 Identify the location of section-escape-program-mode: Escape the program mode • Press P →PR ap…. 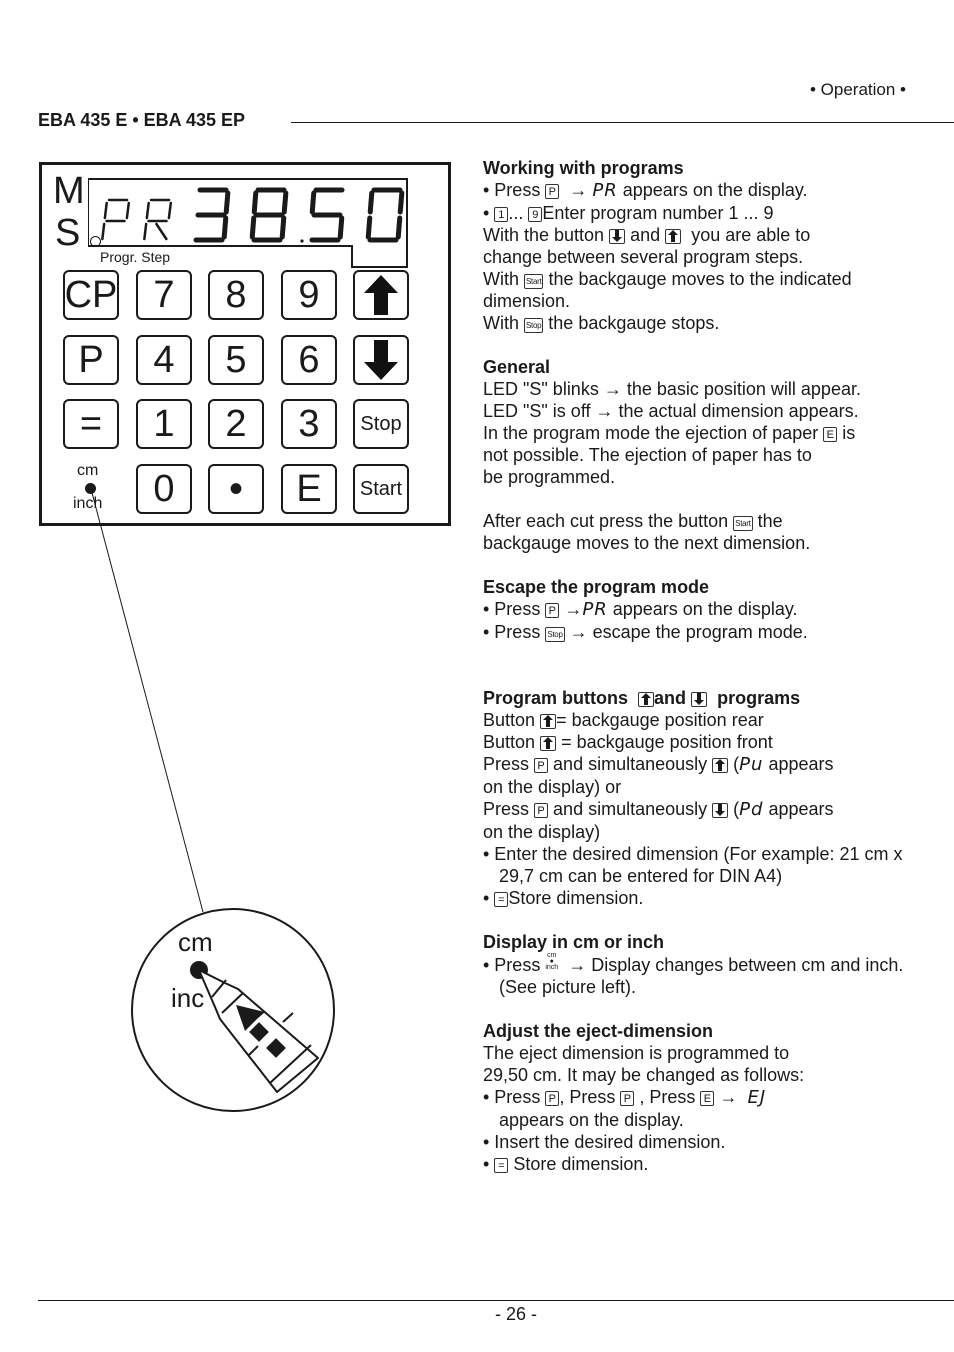
(703, 609).